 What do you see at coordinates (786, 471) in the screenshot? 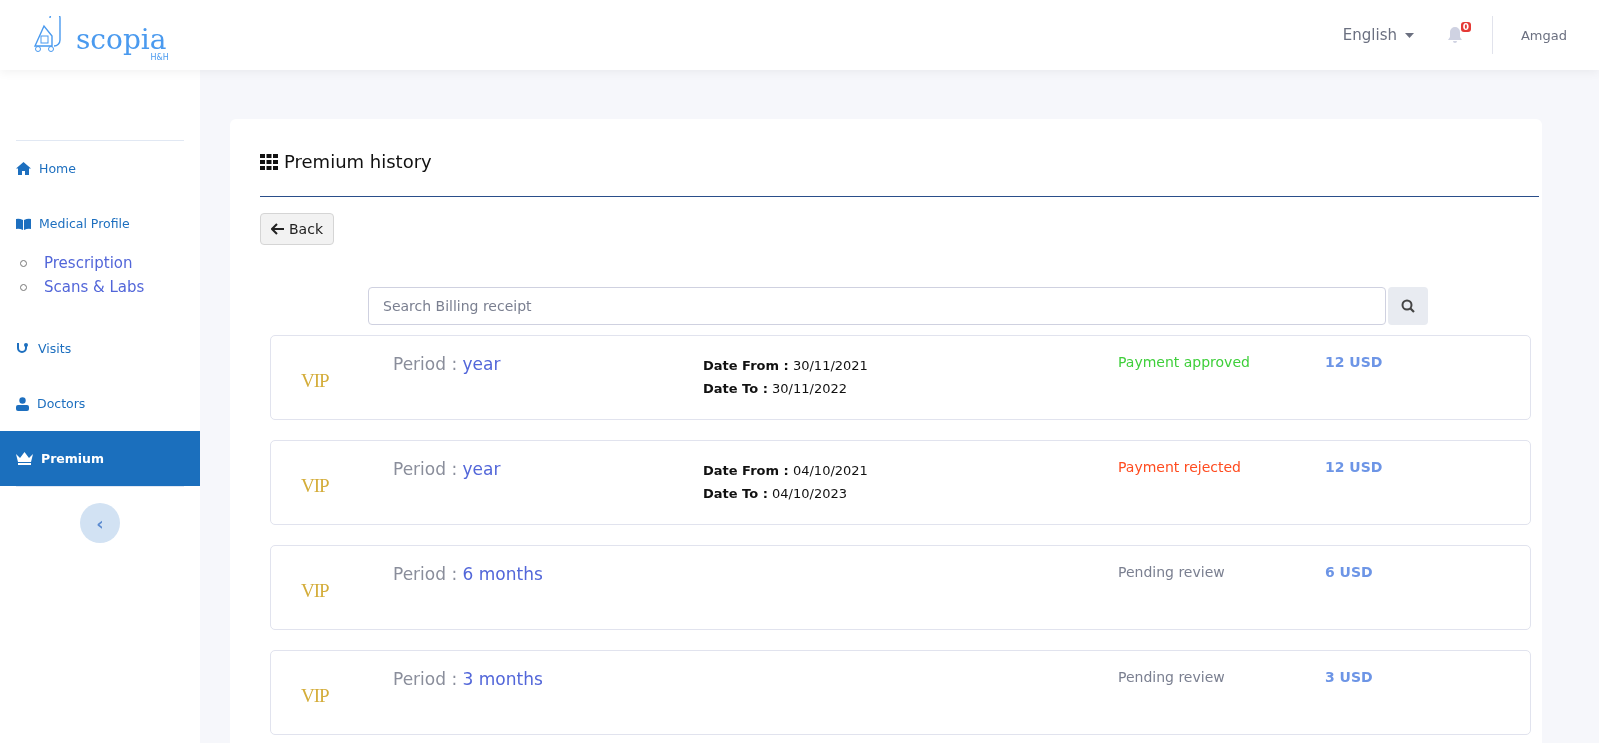
I see `date-text: Date From : 04/10/2021` at bounding box center [786, 471].